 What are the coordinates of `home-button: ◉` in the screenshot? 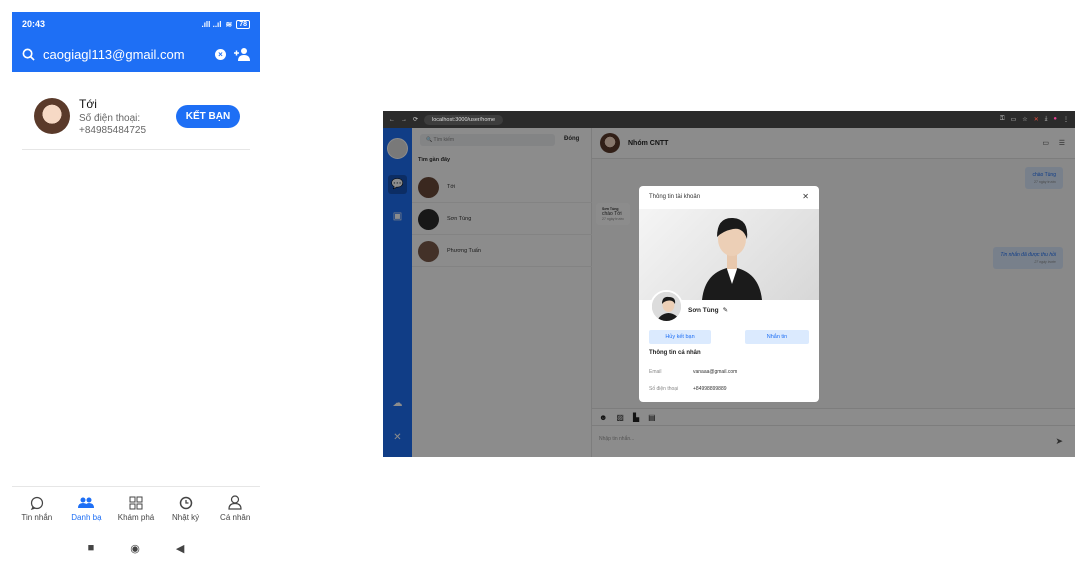 It's located at (135, 548).